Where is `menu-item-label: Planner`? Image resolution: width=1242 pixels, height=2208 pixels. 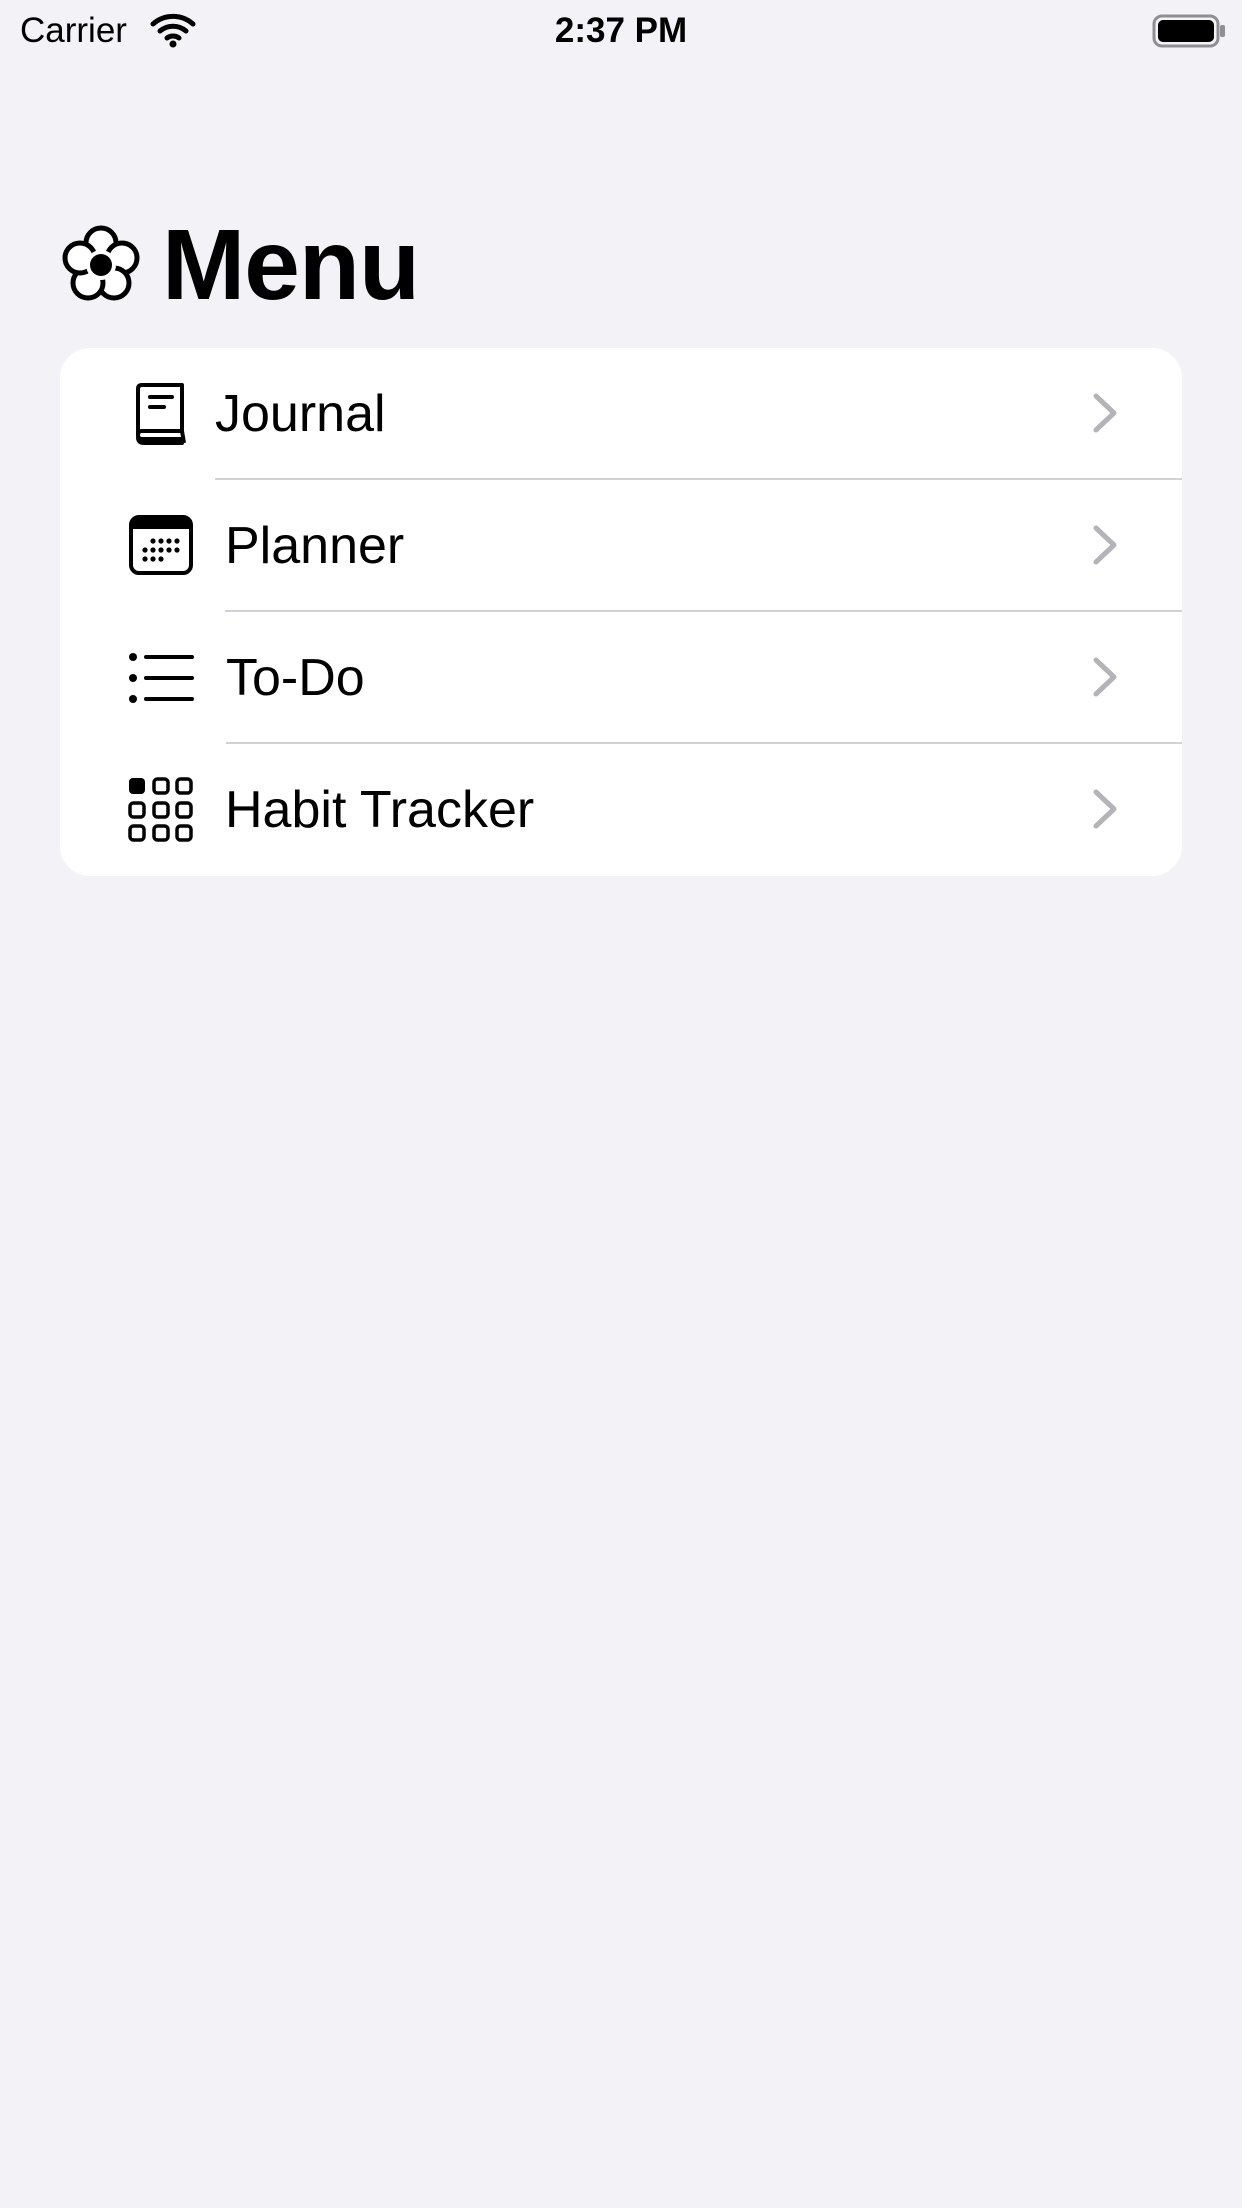 menu-item-label: Planner is located at coordinates (315, 546).